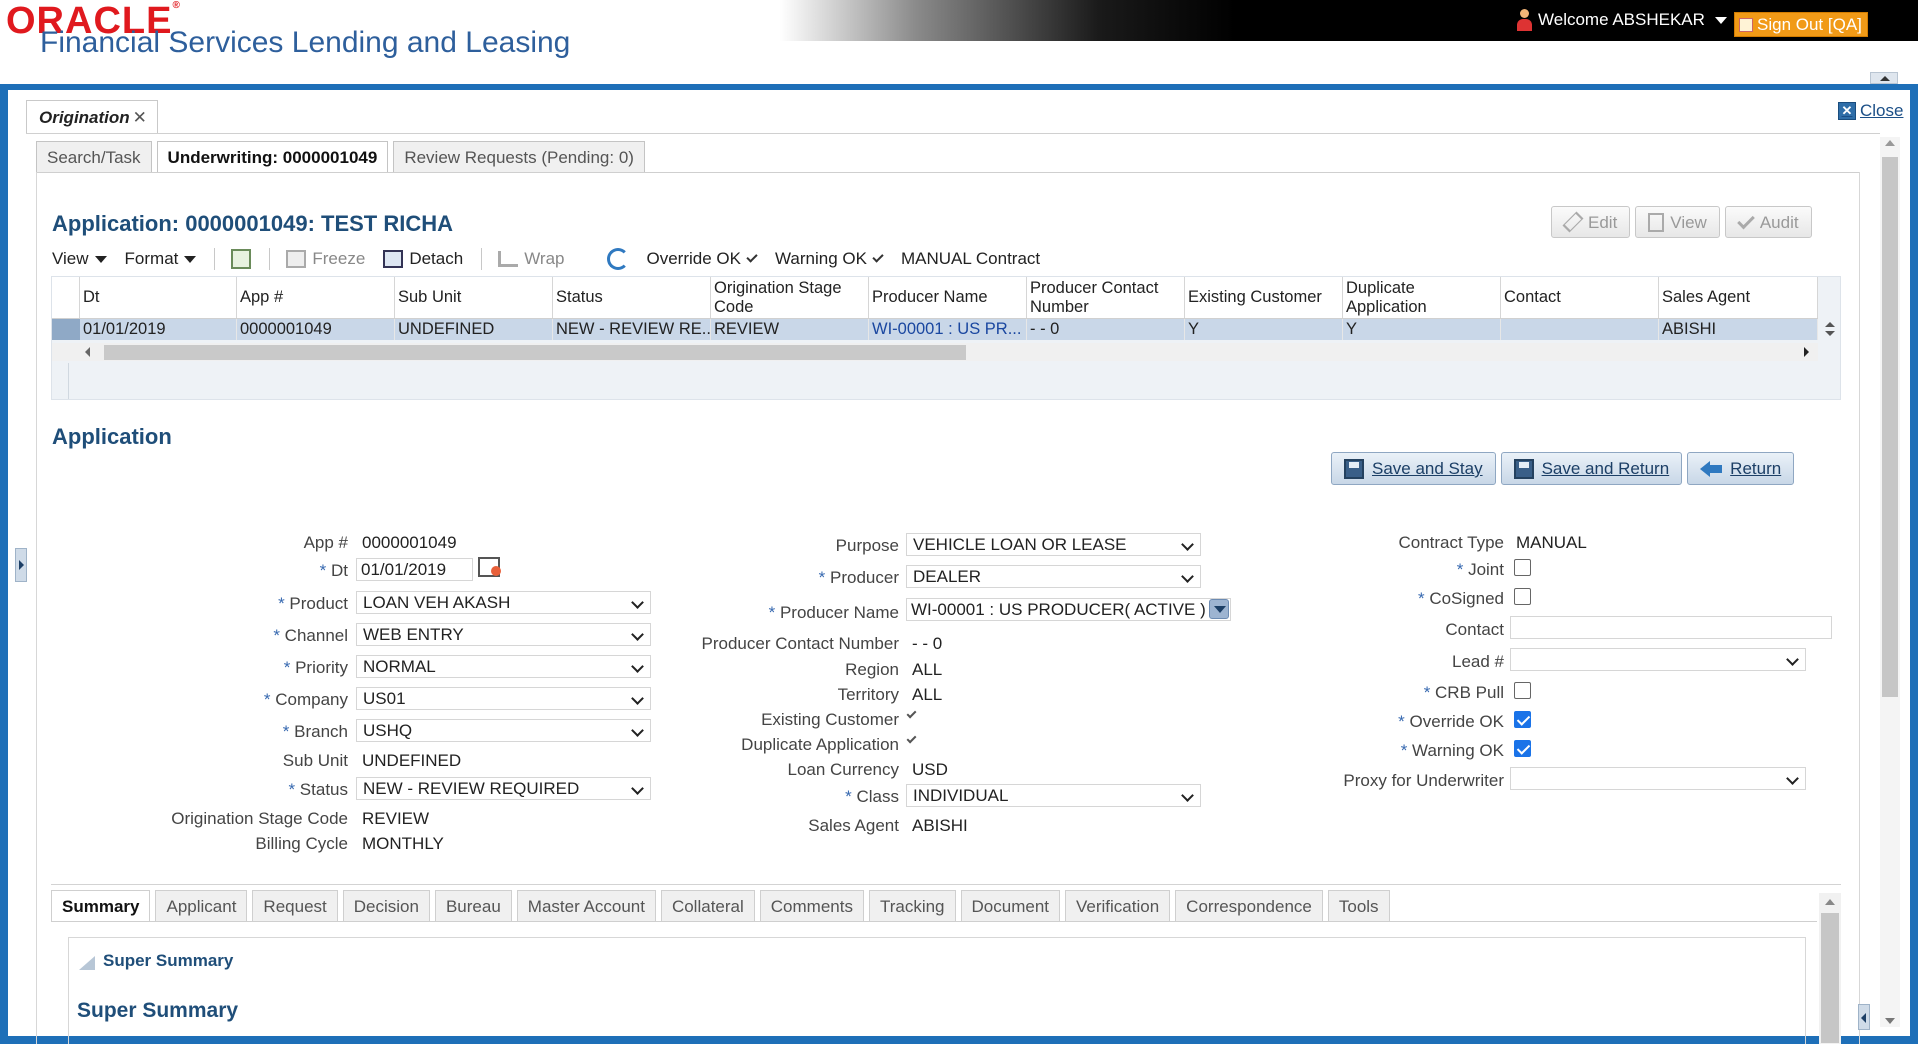  Describe the element at coordinates (1864, 1017) in the screenshot. I see `expand-right-panel-button` at that location.